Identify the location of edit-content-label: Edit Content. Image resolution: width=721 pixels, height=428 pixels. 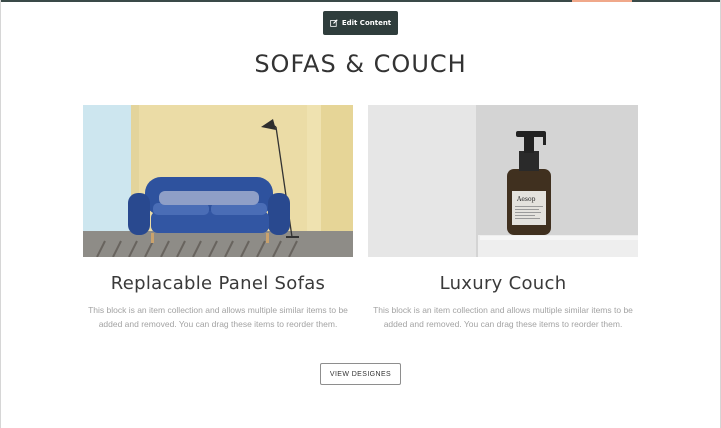
(366, 23).